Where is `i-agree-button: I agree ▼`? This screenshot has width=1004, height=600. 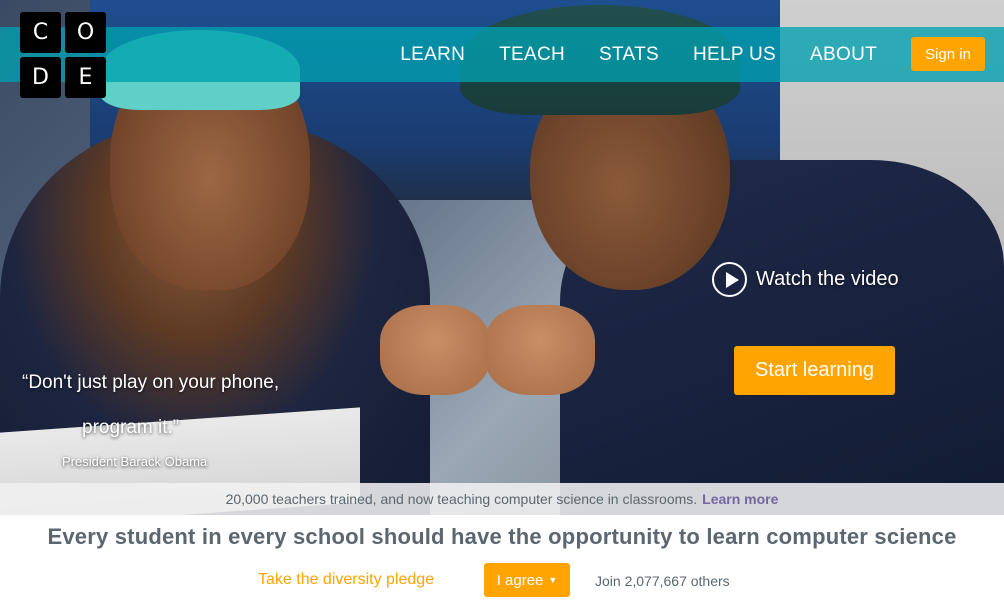 i-agree-button: I agree ▼ is located at coordinates (527, 580).